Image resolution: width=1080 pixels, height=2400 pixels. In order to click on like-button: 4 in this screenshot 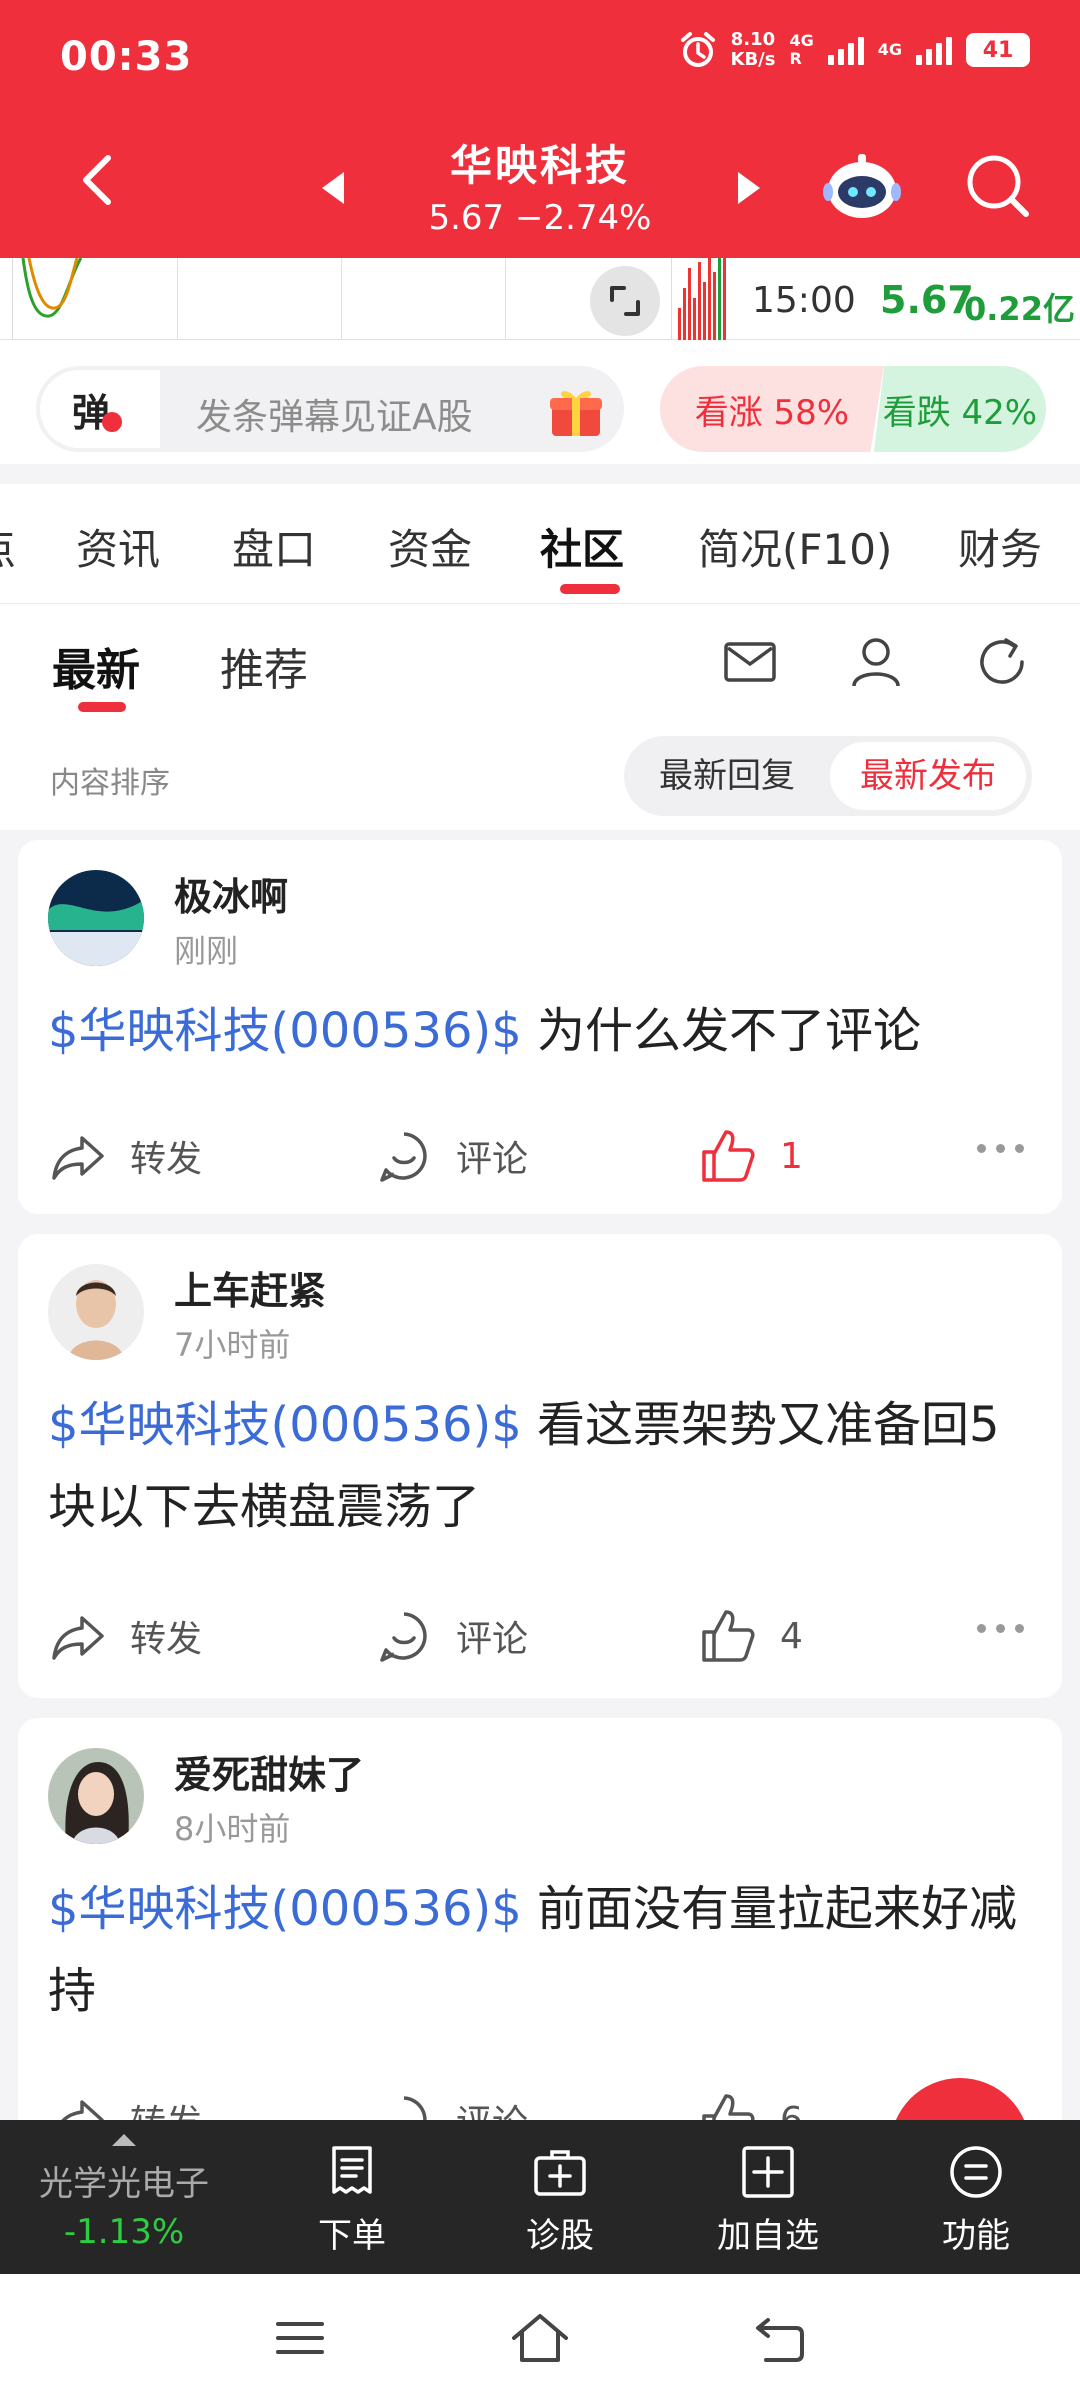, I will do `click(750, 1636)`.